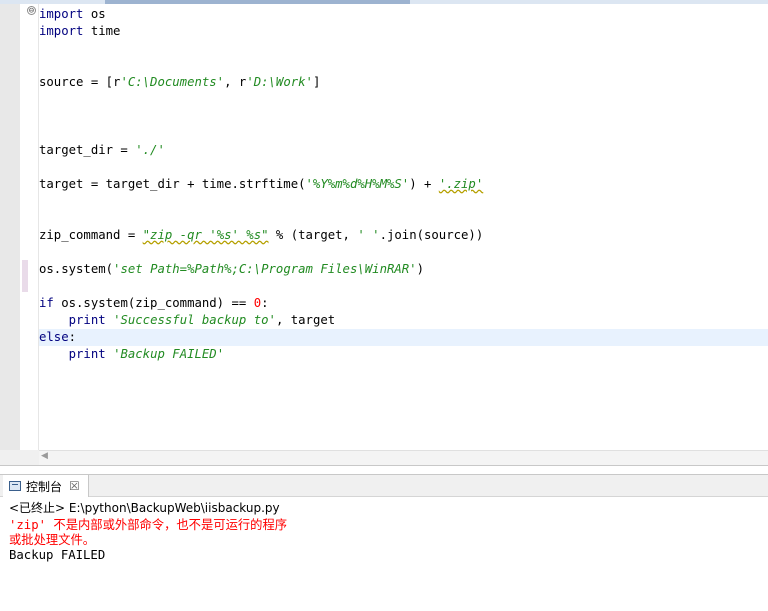  What do you see at coordinates (368, 235) in the screenshot?
I see `string-token: ' '` at bounding box center [368, 235].